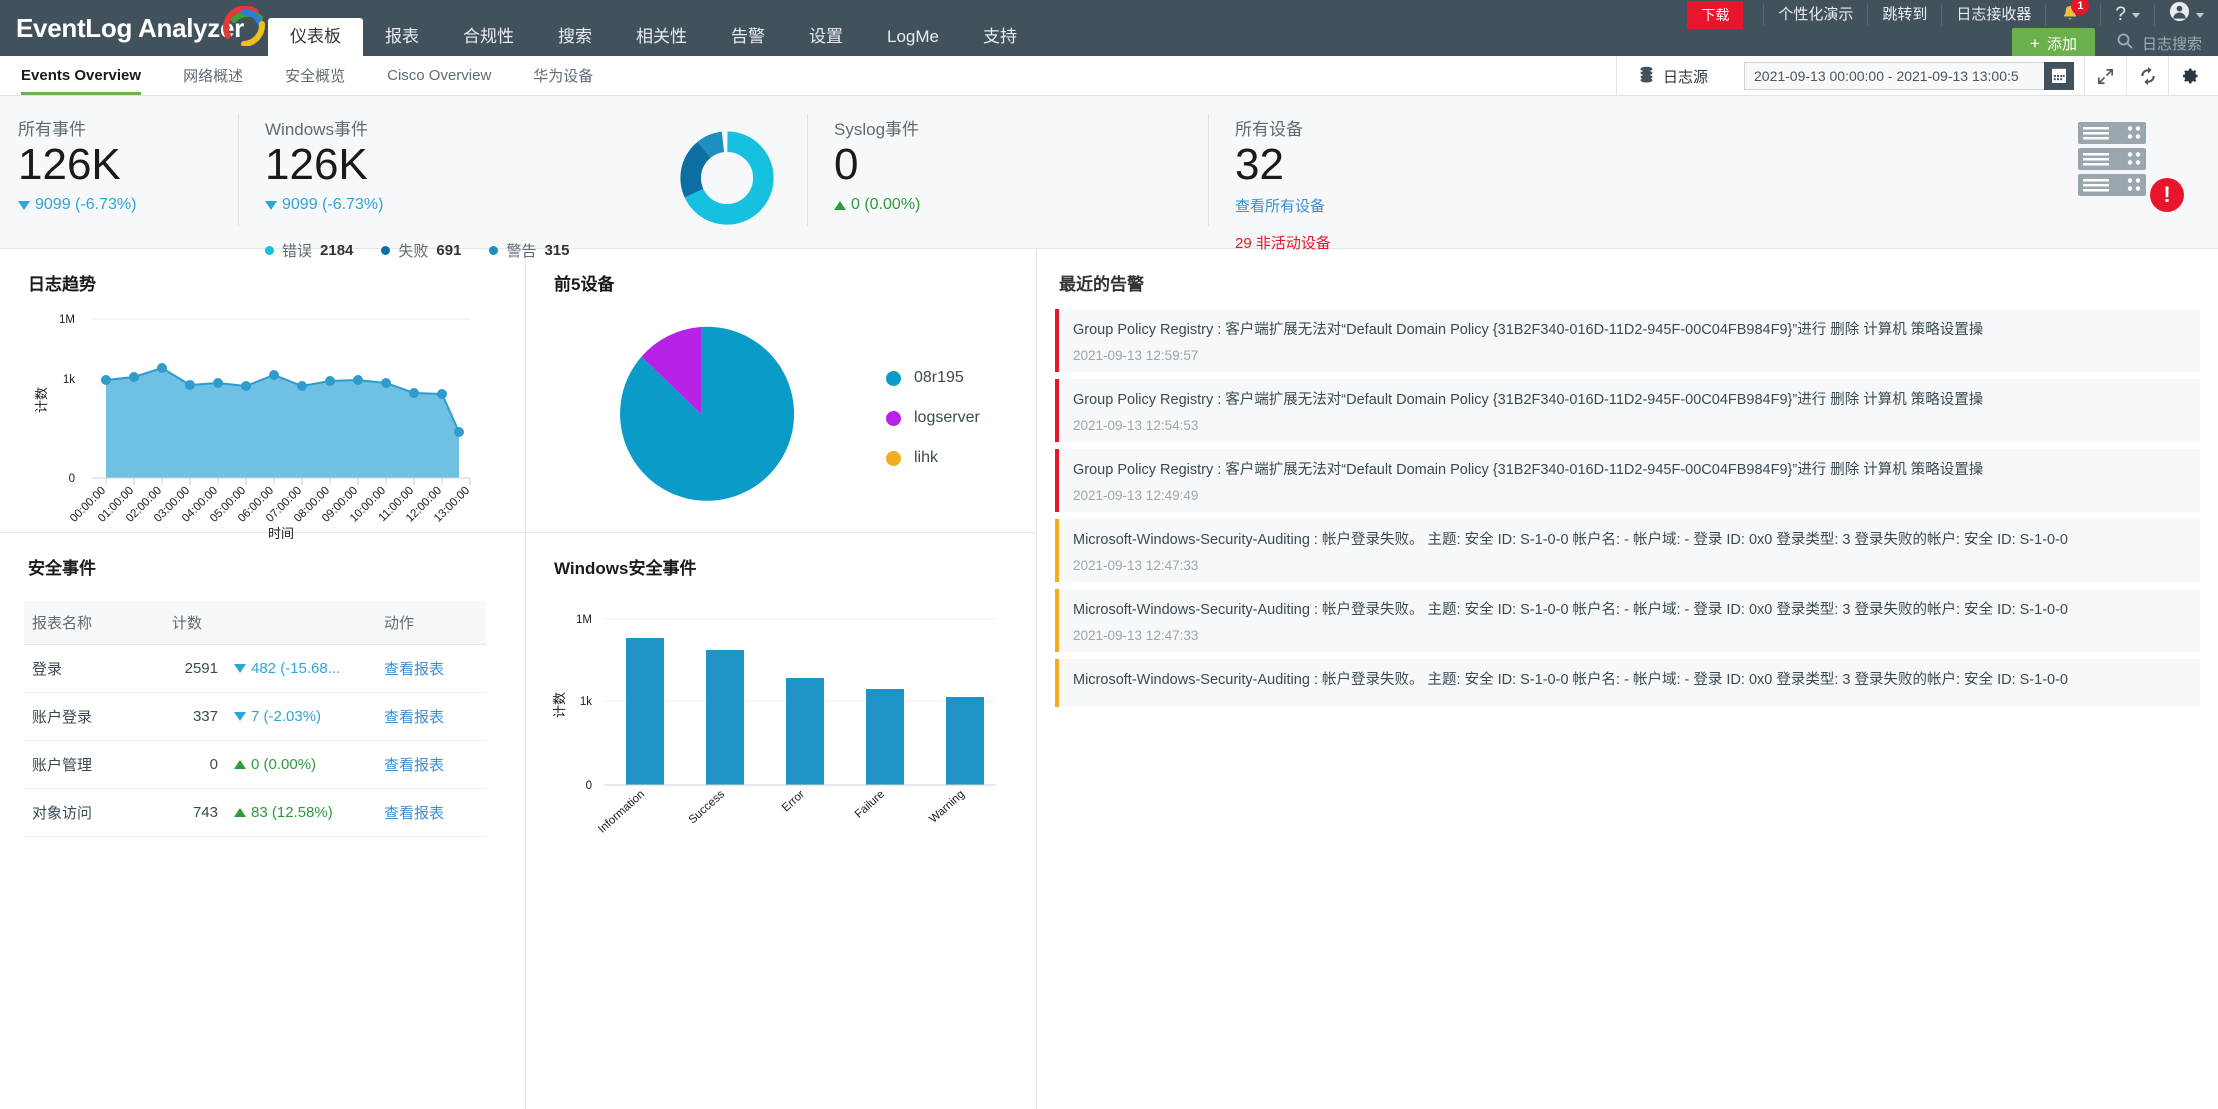  I want to click on top5-devices-pie, so click(707, 413).